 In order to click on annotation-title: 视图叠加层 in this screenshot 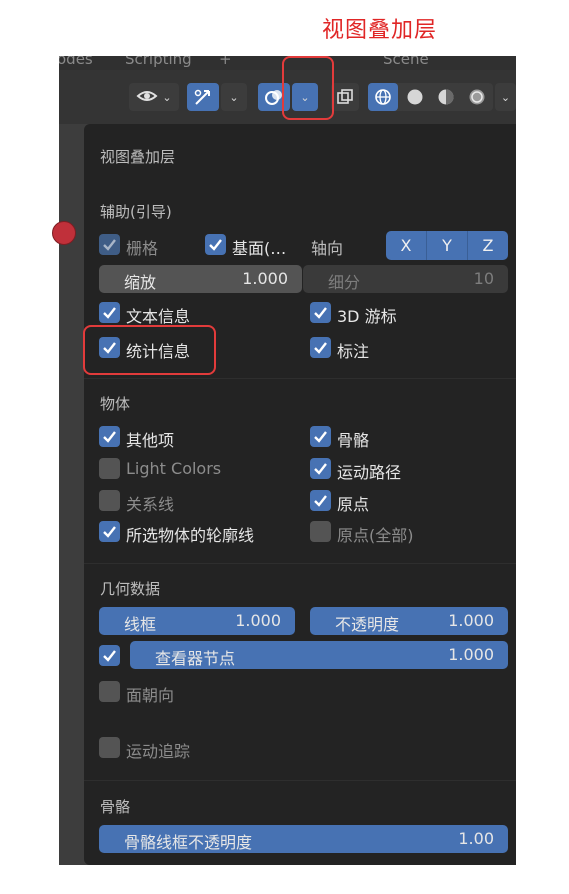, I will do `click(380, 30)`.